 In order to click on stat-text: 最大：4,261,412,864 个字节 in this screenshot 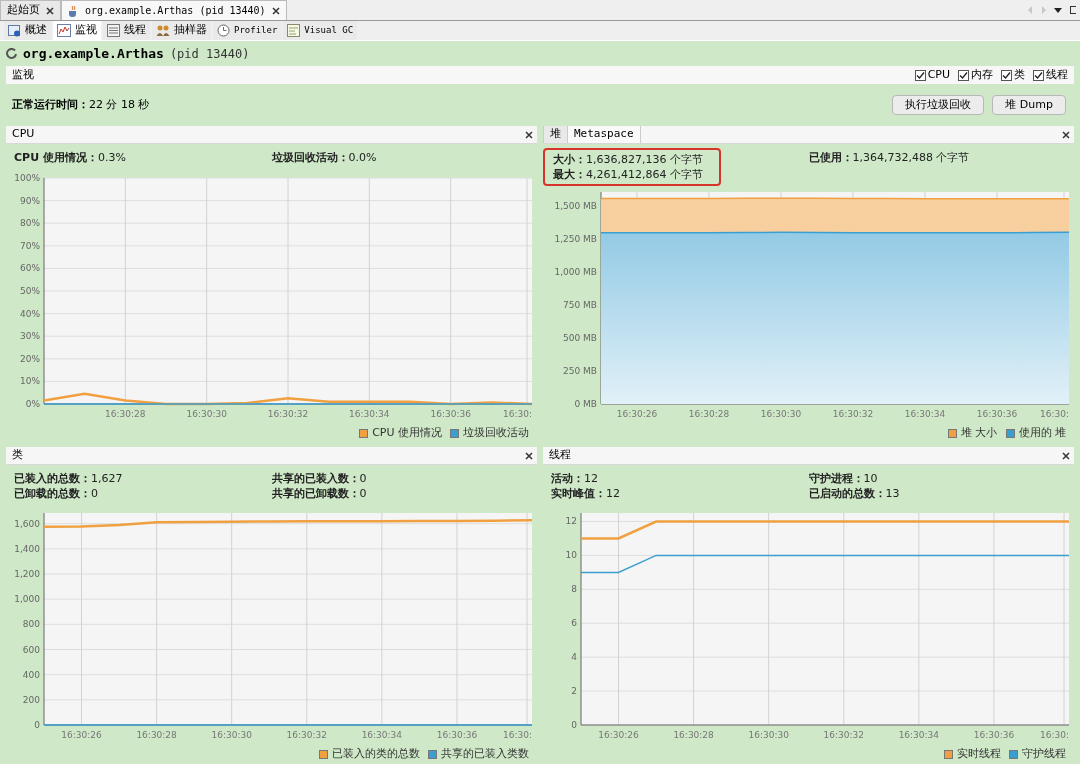, I will do `click(628, 174)`.